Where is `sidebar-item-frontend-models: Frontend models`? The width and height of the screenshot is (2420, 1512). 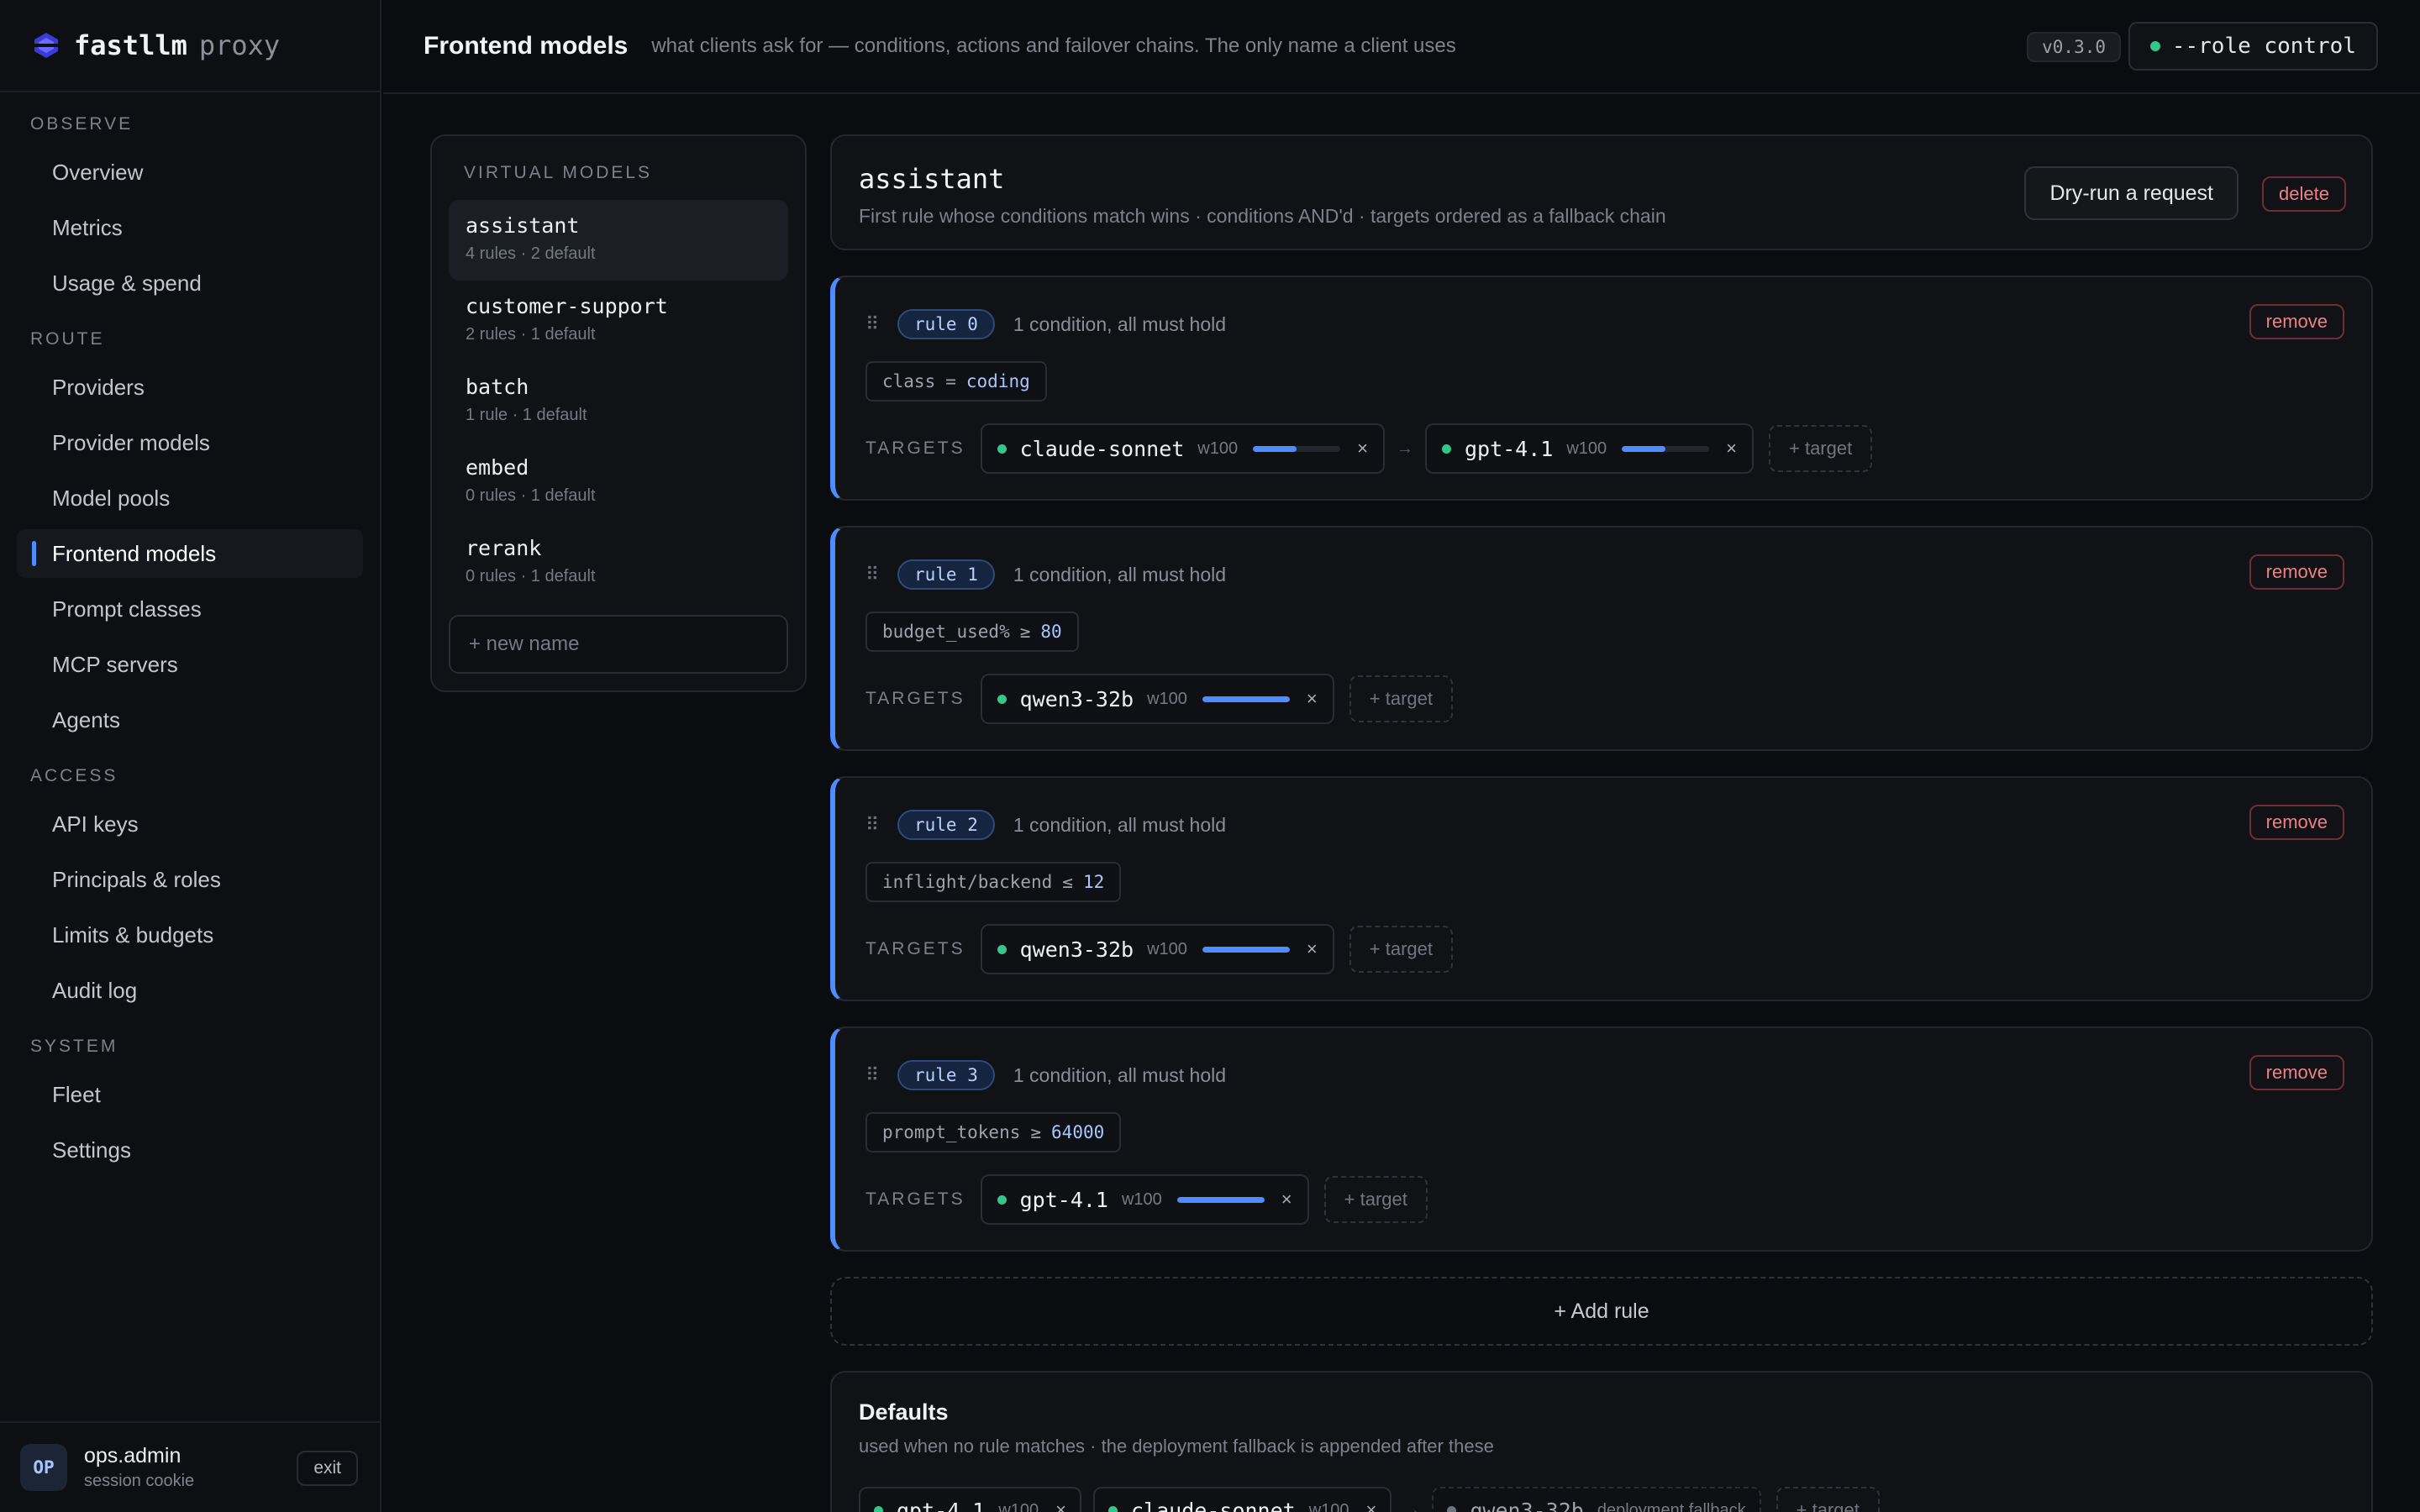
sidebar-item-frontend-models: Frontend models is located at coordinates (190, 553).